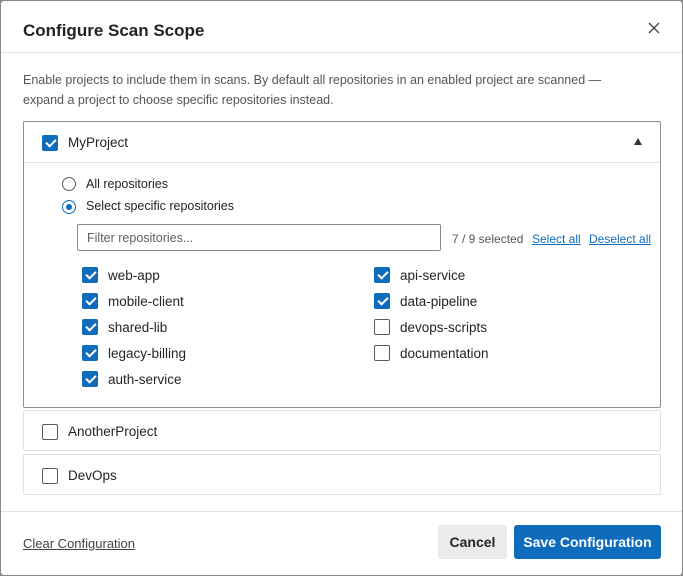 The width and height of the screenshot is (683, 576). I want to click on filter-repositories-input, so click(259, 237).